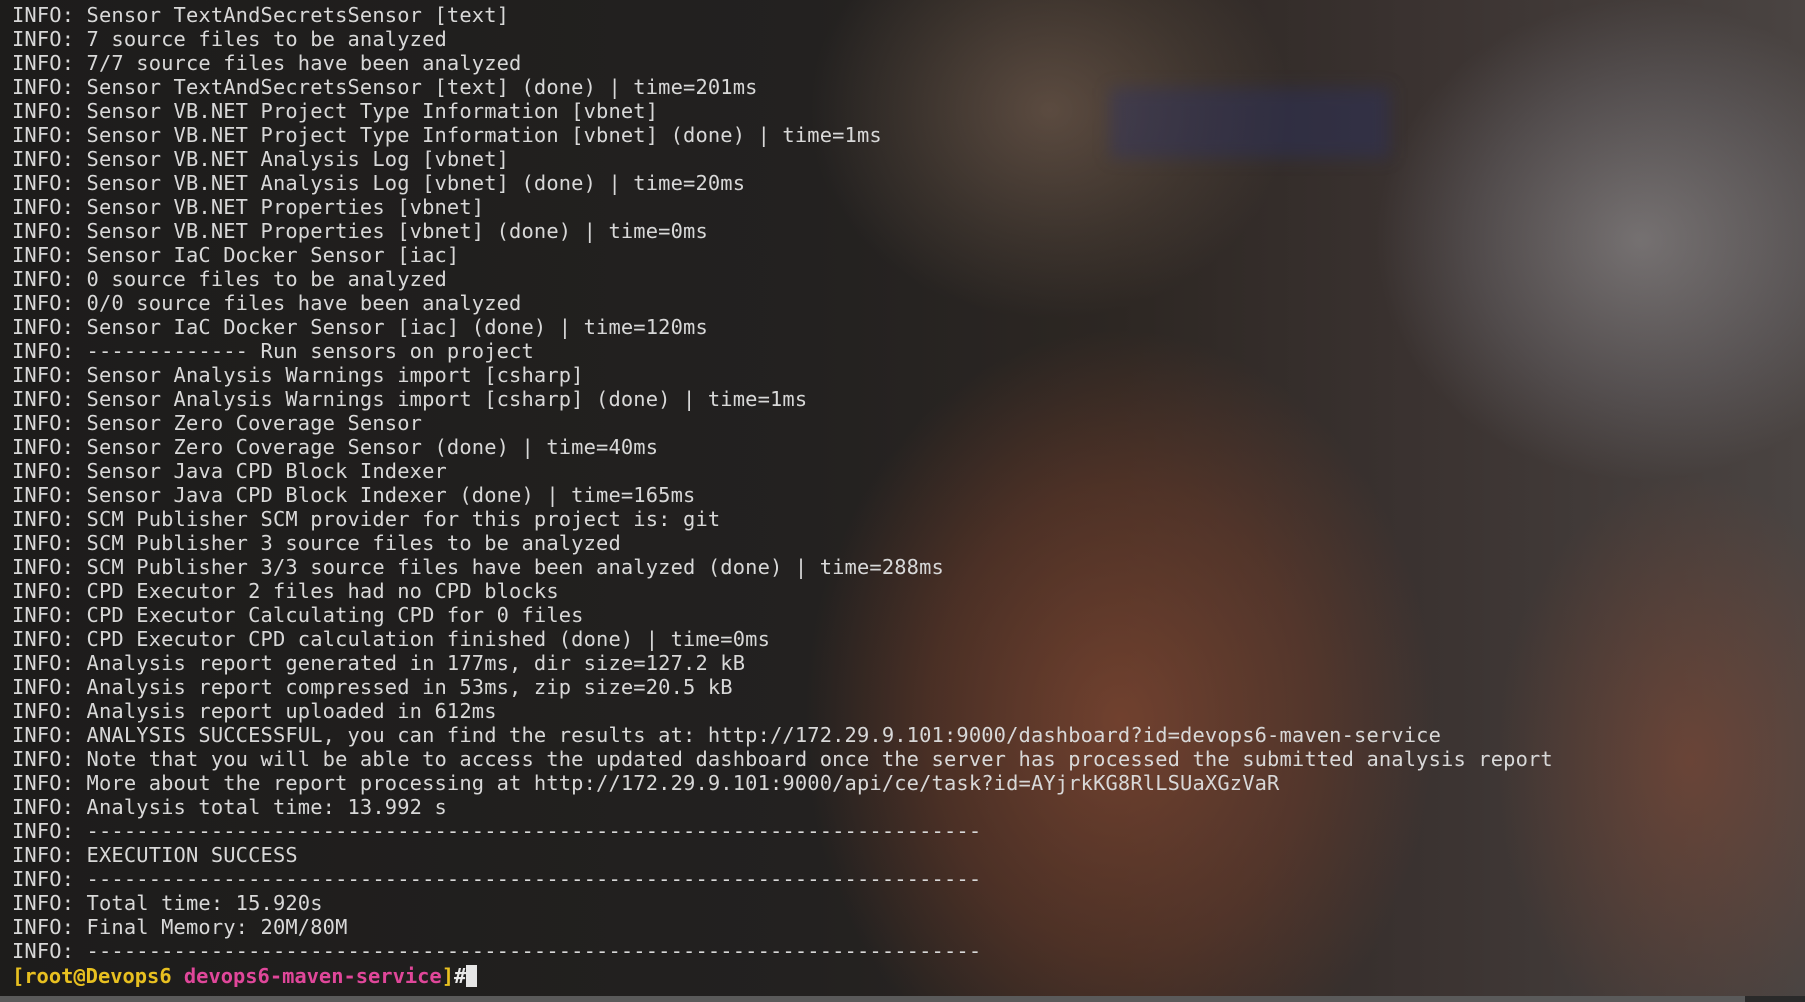 The height and width of the screenshot is (1002, 1805). I want to click on terminal-line: INFO: 0 source files to be analyzed, so click(229, 279).